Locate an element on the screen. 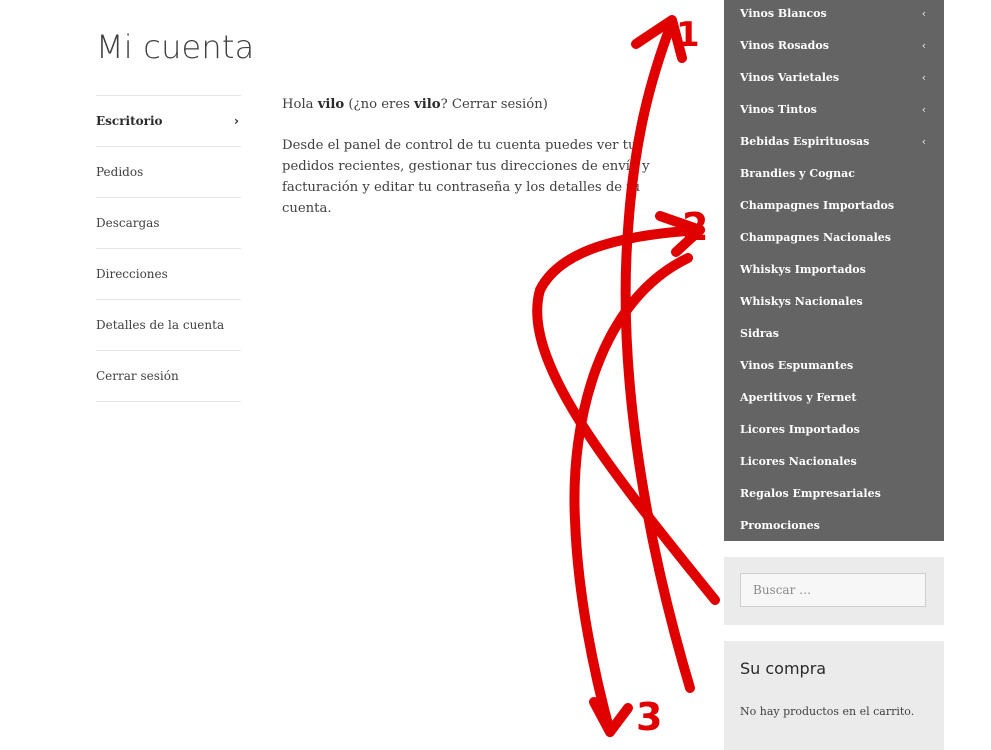  category-label: Promociones is located at coordinates (780, 525).